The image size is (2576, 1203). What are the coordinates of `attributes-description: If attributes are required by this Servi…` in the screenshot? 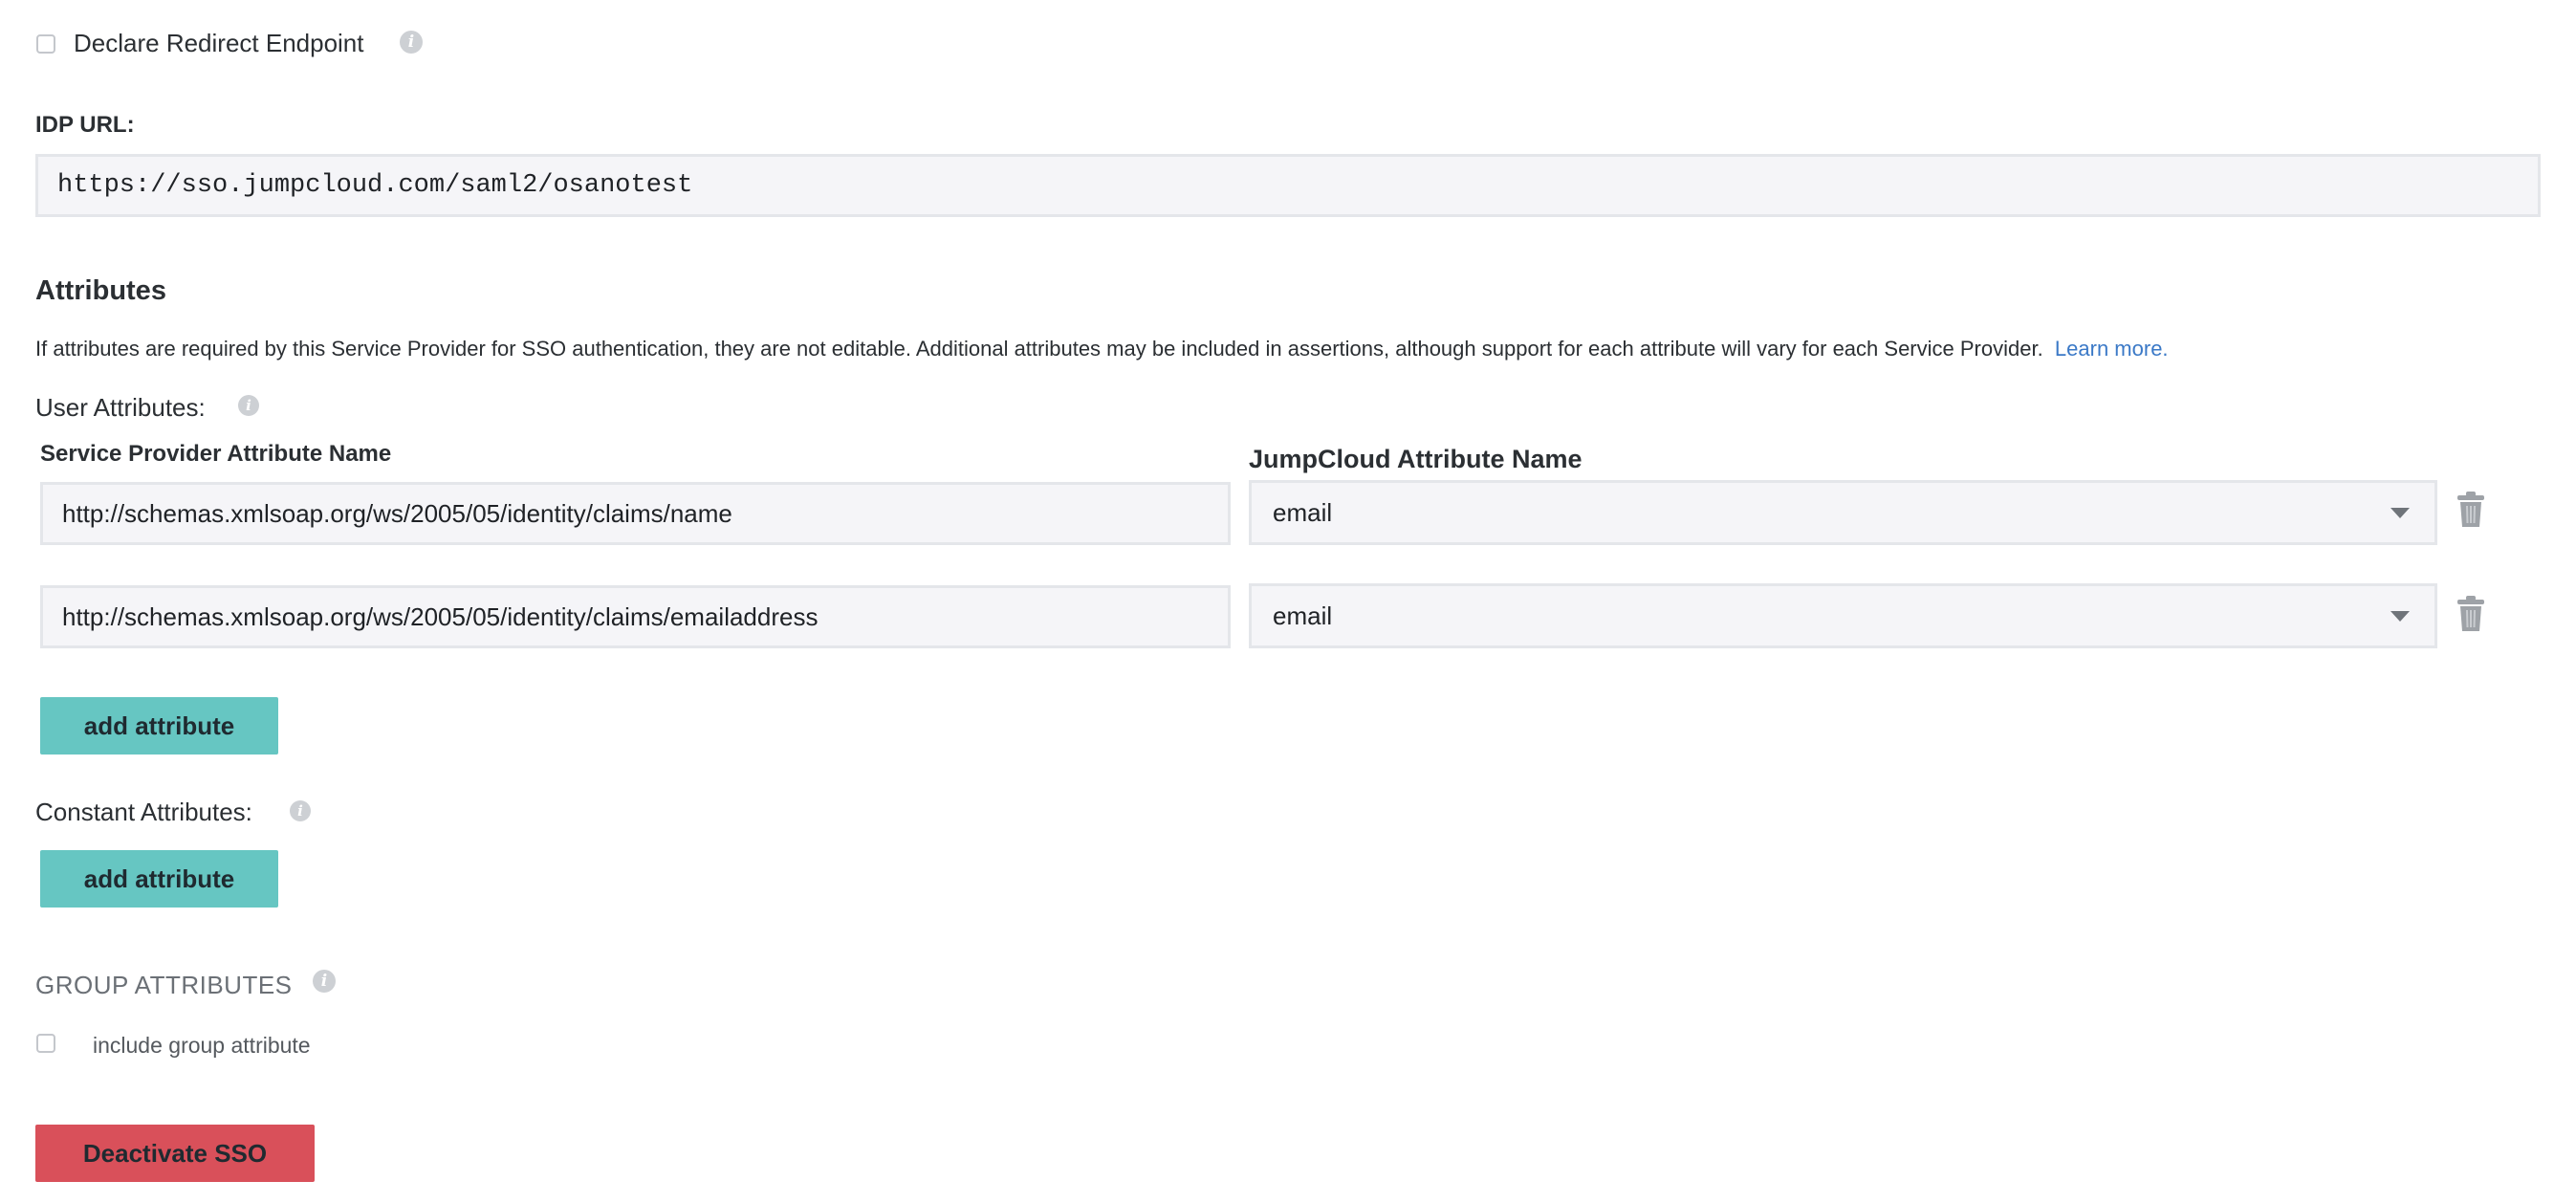 It's located at (1102, 349).